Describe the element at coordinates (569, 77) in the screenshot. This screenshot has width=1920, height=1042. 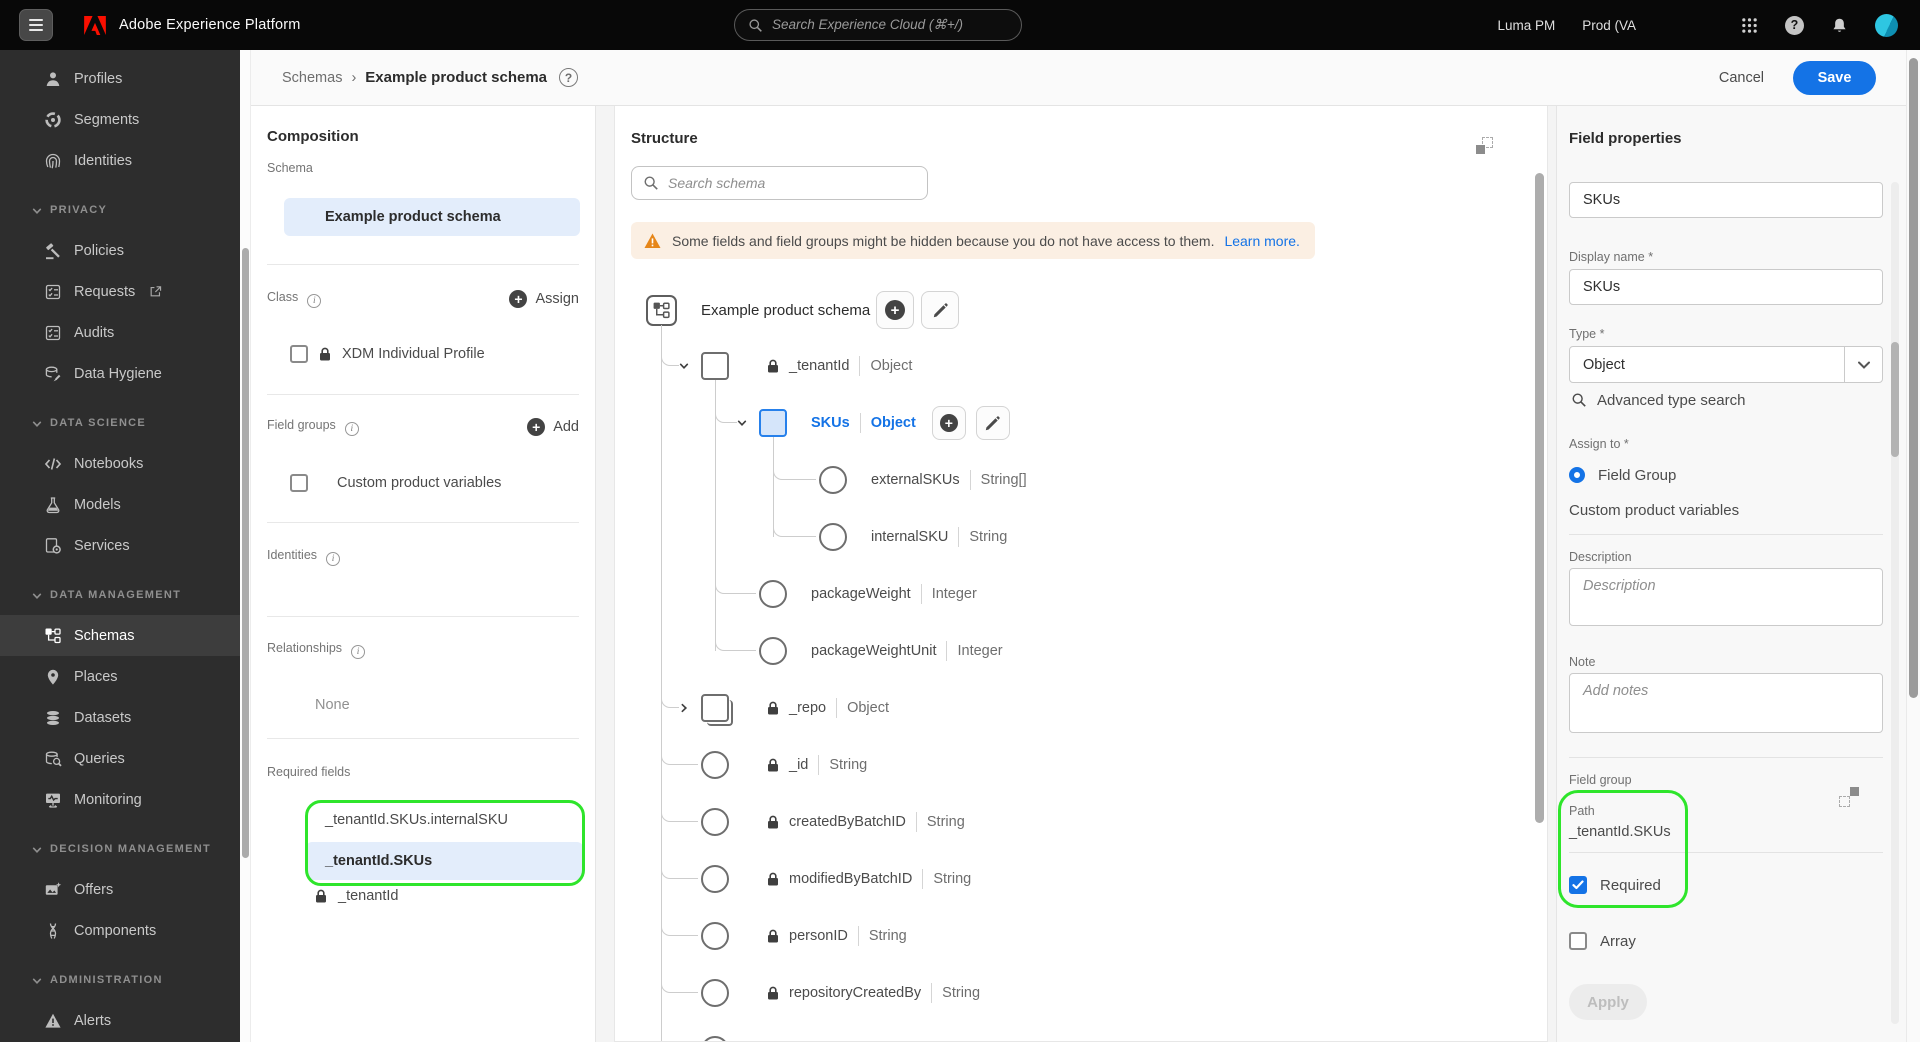
I see `page-help-icon: ?` at that location.